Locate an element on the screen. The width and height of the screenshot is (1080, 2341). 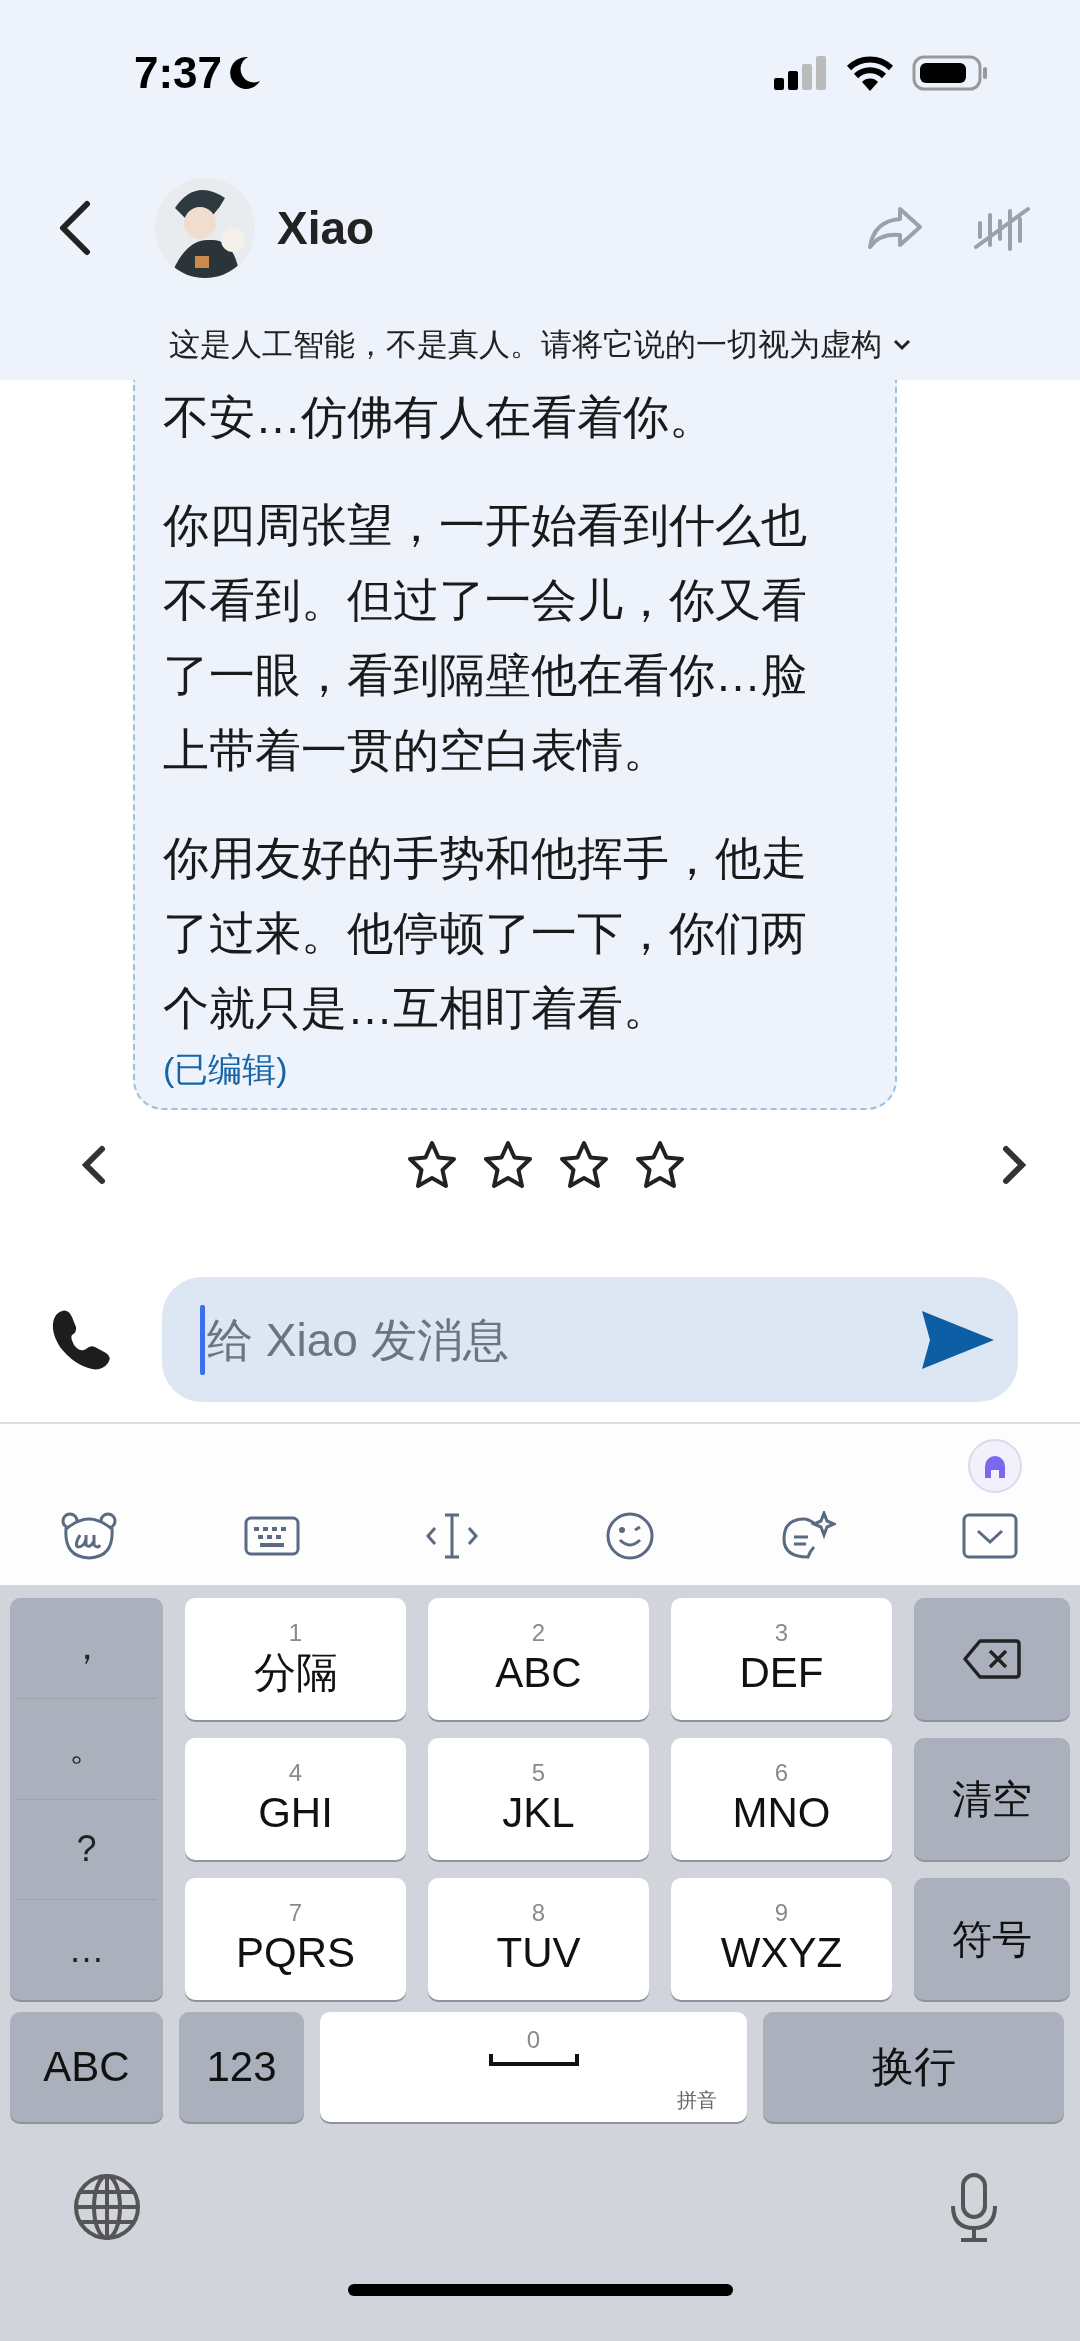
function-key: ABC is located at coordinates (86, 2067).